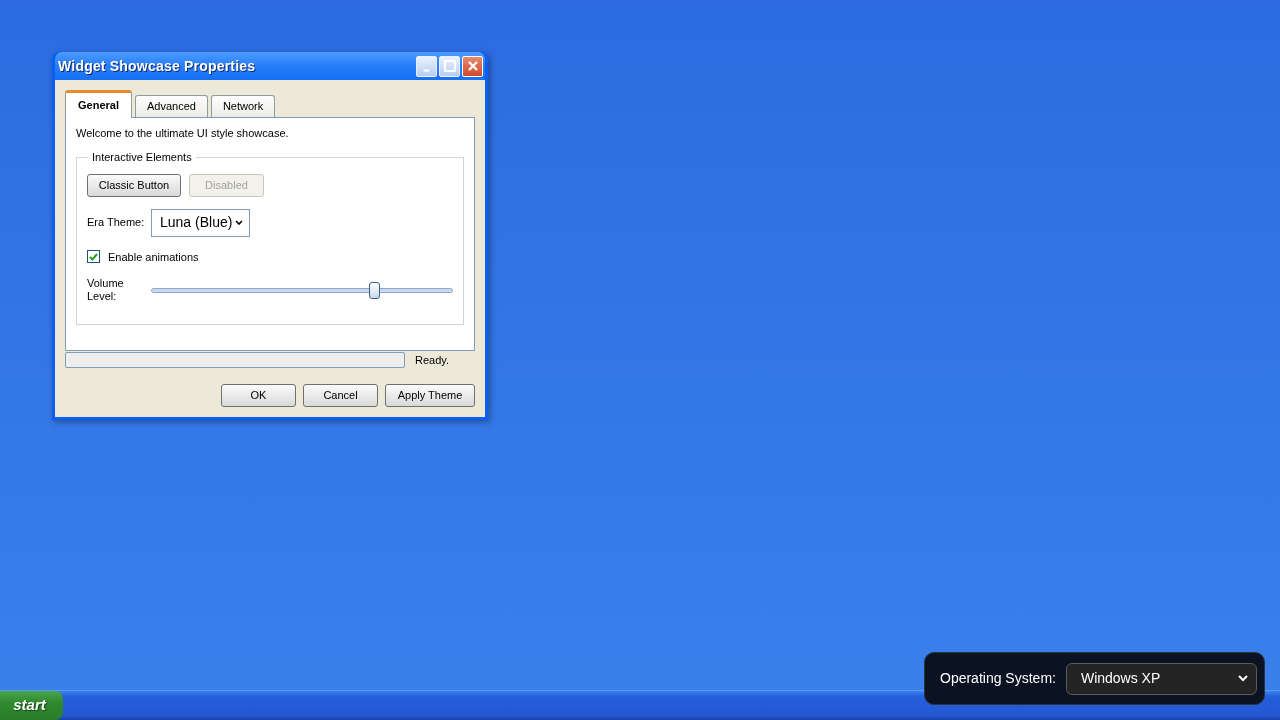 Image resolution: width=1280 pixels, height=720 pixels. What do you see at coordinates (106, 290) in the screenshot?
I see `volume-label: Volume Level:` at bounding box center [106, 290].